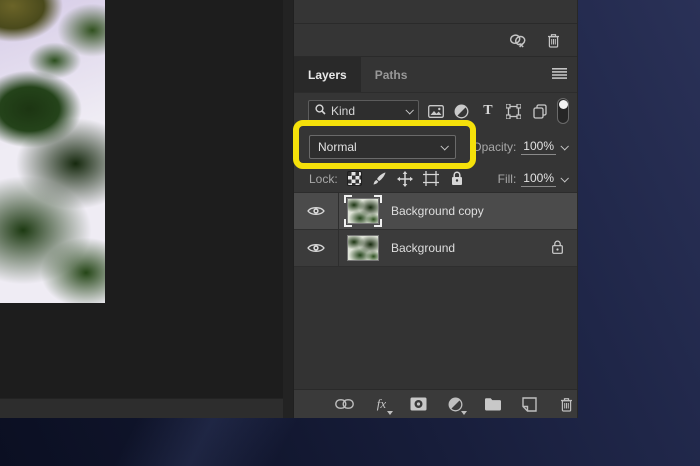 This screenshot has height=466, width=700. I want to click on lock-row: Lock: Fill: 100%, so click(435, 179).